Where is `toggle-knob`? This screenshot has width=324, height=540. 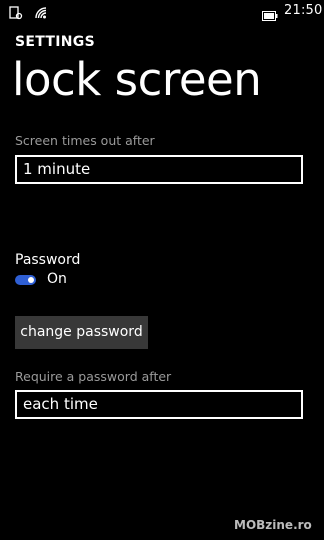
toggle-knob is located at coordinates (31, 280).